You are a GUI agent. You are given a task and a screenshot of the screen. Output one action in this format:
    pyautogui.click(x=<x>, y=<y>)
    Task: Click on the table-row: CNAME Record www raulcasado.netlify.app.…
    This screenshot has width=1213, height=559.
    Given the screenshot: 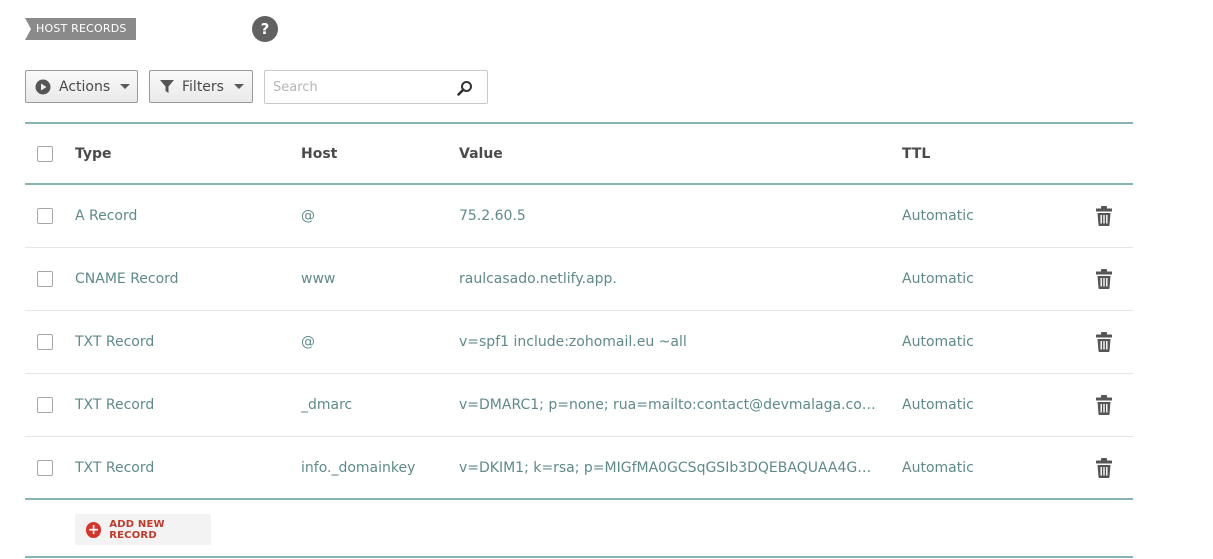 What is the action you would take?
    pyautogui.click(x=579, y=279)
    